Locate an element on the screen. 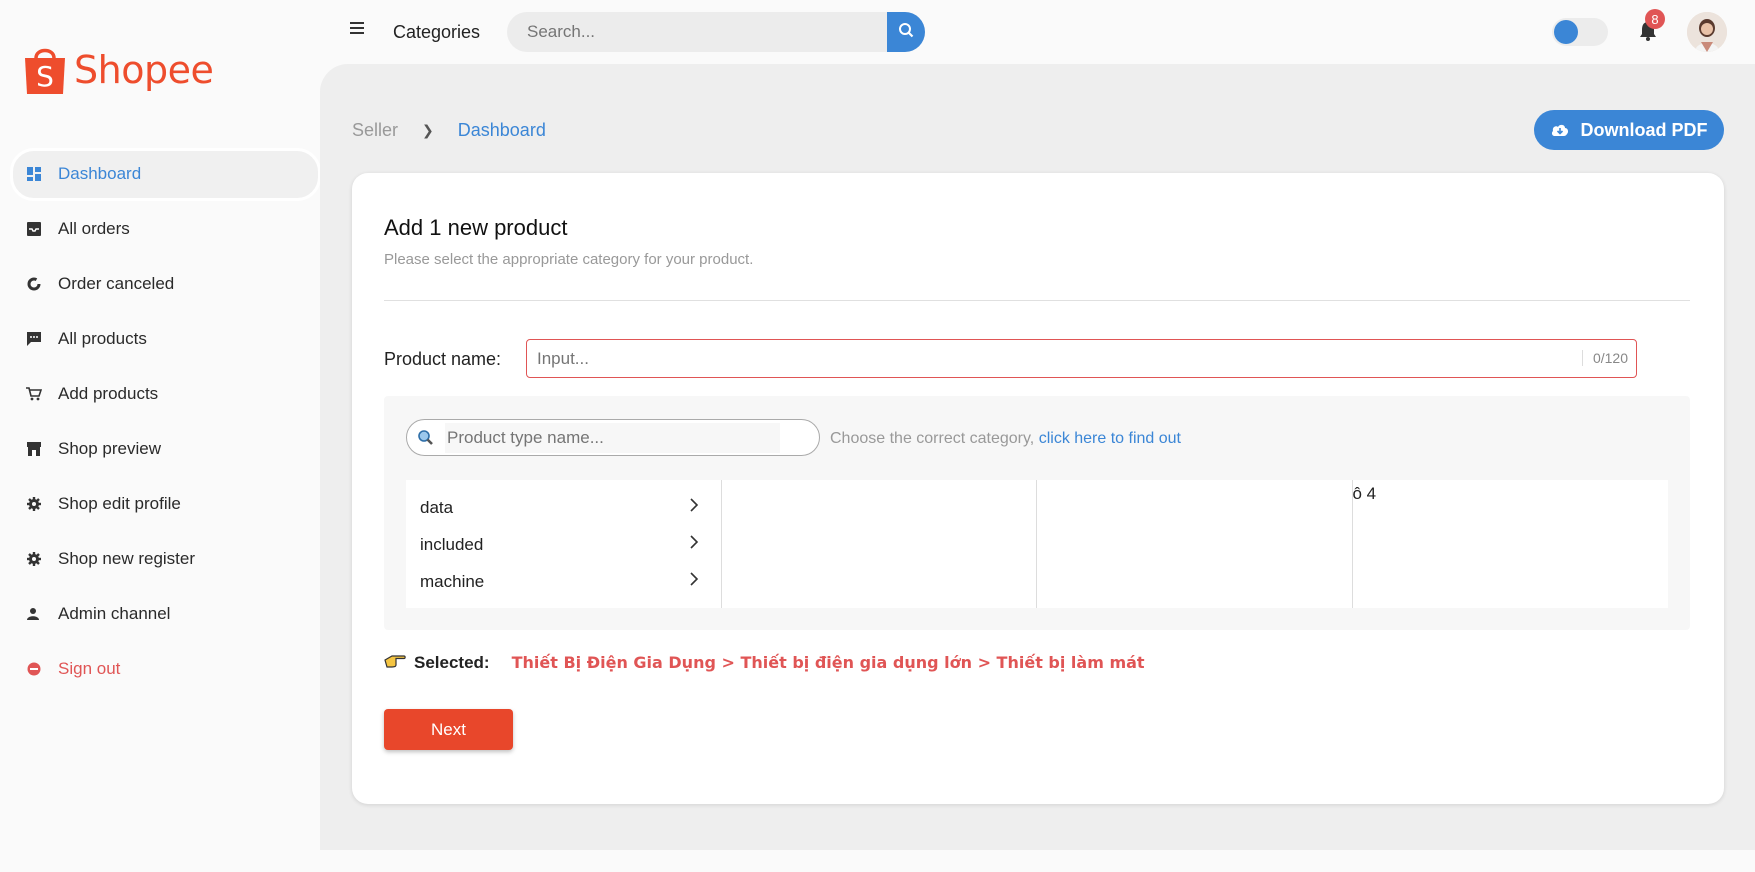 The height and width of the screenshot is (872, 1755). sidebar-item-add-products: Add products is located at coordinates (160, 393).